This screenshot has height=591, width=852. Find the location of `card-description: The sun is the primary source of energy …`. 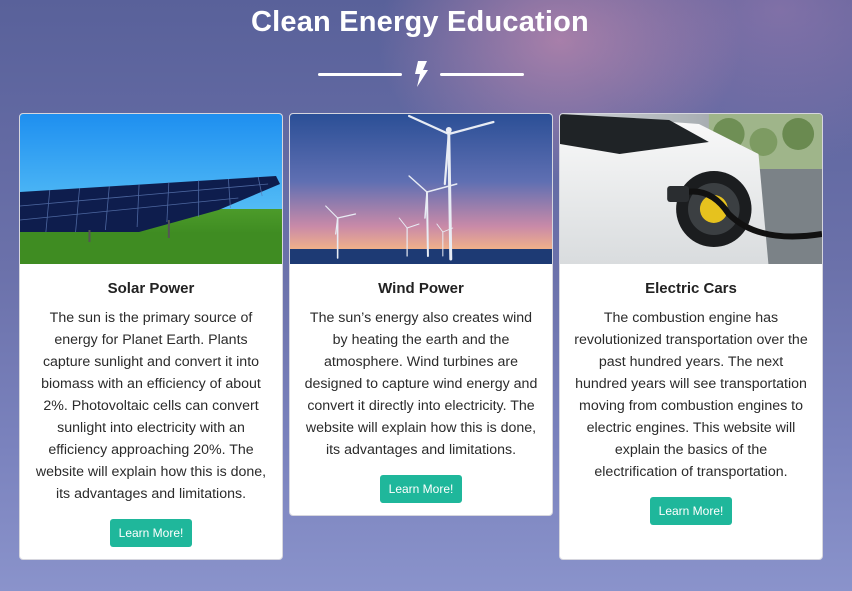

card-description: The sun is the primary source of energy … is located at coordinates (151, 406).